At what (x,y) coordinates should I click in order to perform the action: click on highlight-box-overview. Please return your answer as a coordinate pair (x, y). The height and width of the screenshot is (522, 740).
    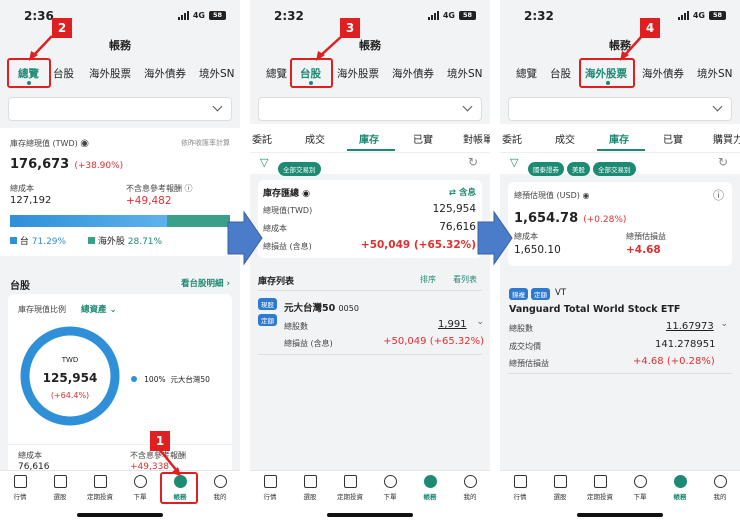
    Looking at the image, I should click on (29, 73).